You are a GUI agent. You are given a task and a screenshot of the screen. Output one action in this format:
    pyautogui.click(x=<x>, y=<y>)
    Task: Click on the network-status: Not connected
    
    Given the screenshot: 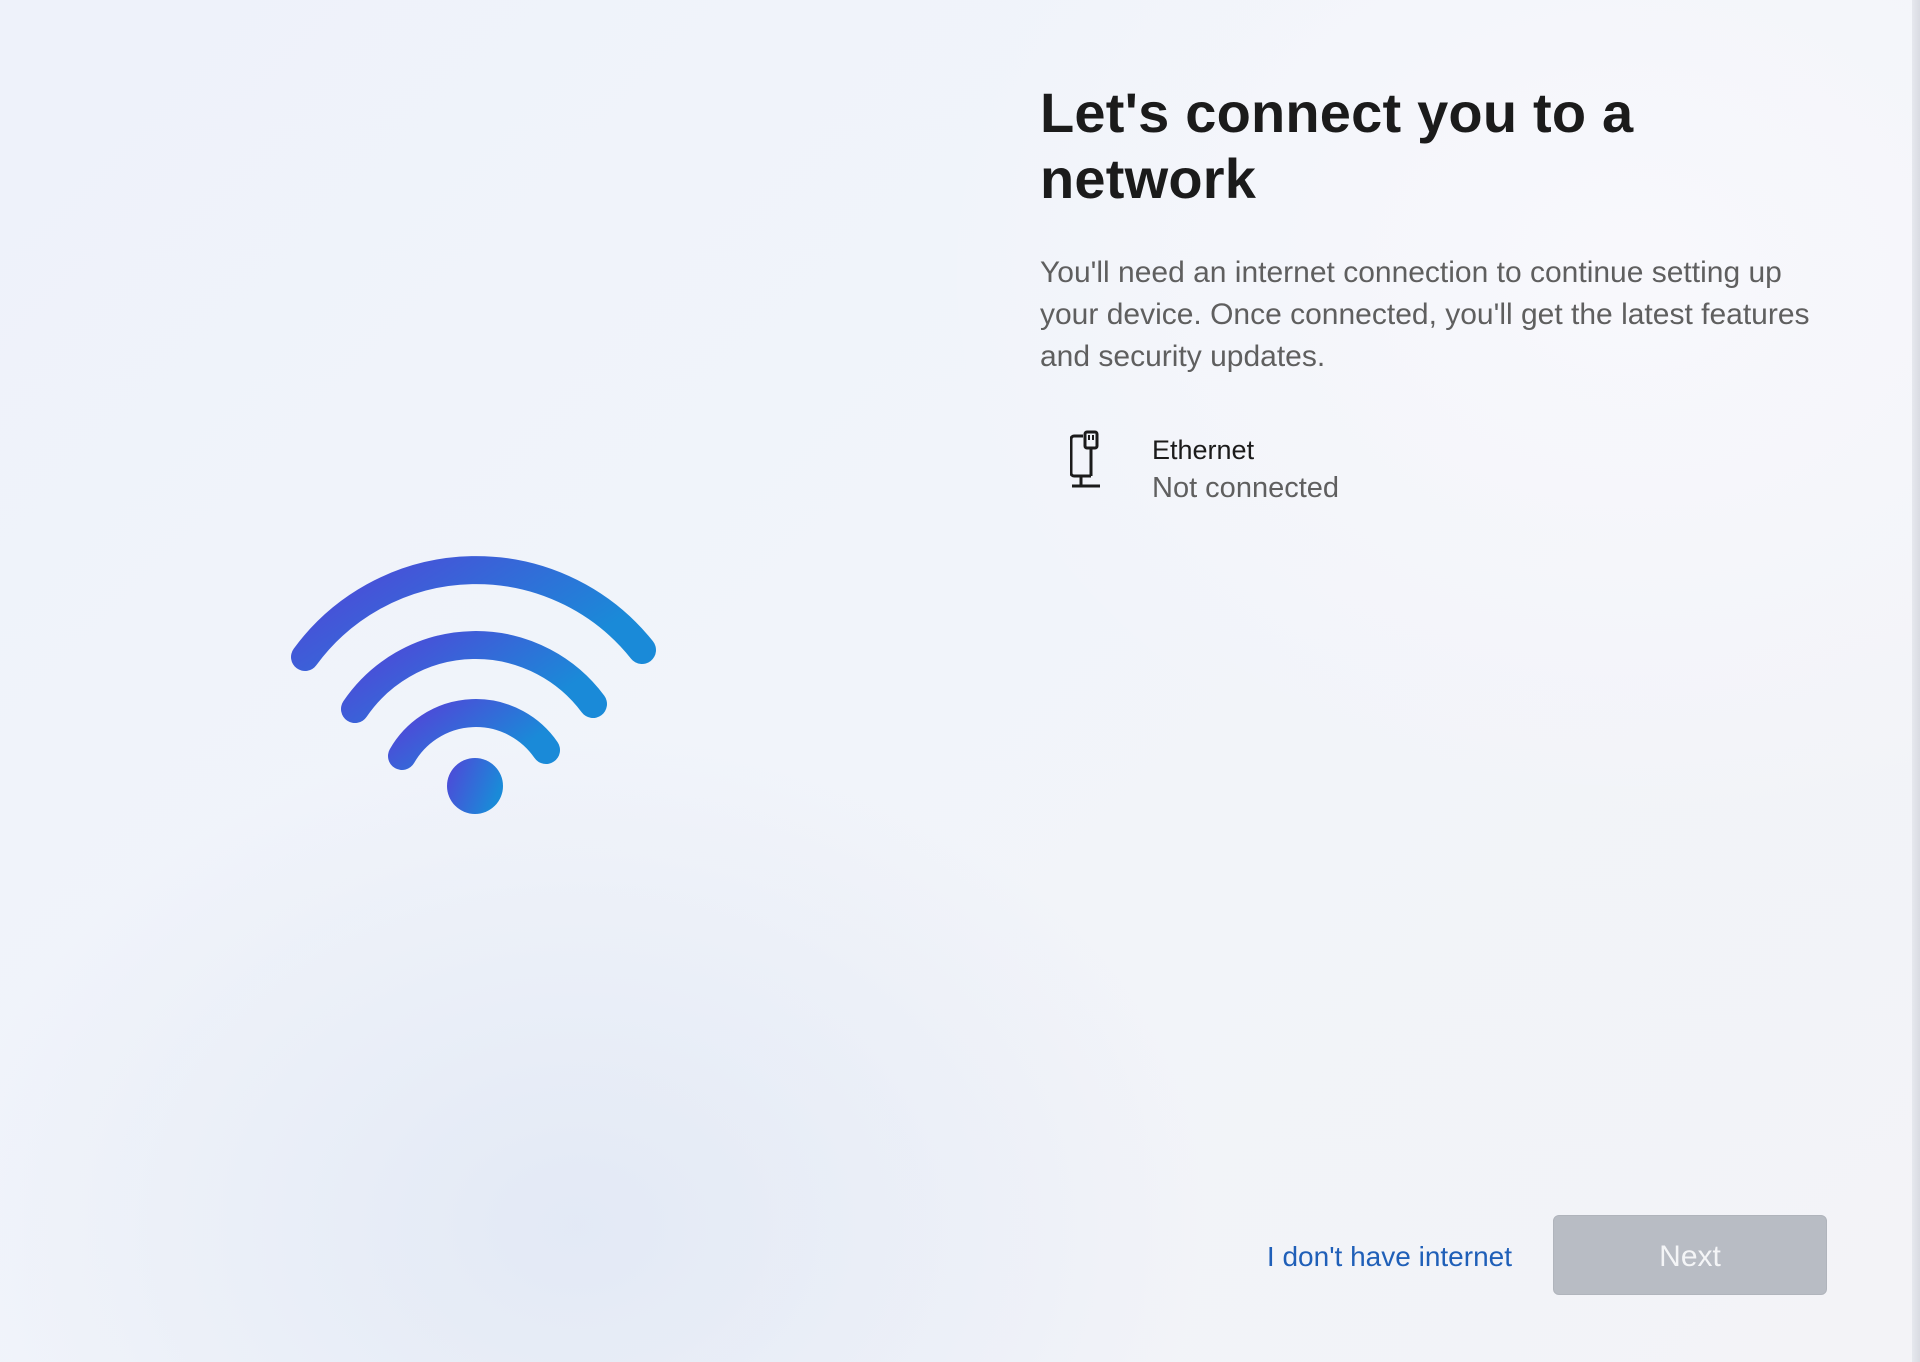 What is the action you would take?
    pyautogui.click(x=1246, y=488)
    